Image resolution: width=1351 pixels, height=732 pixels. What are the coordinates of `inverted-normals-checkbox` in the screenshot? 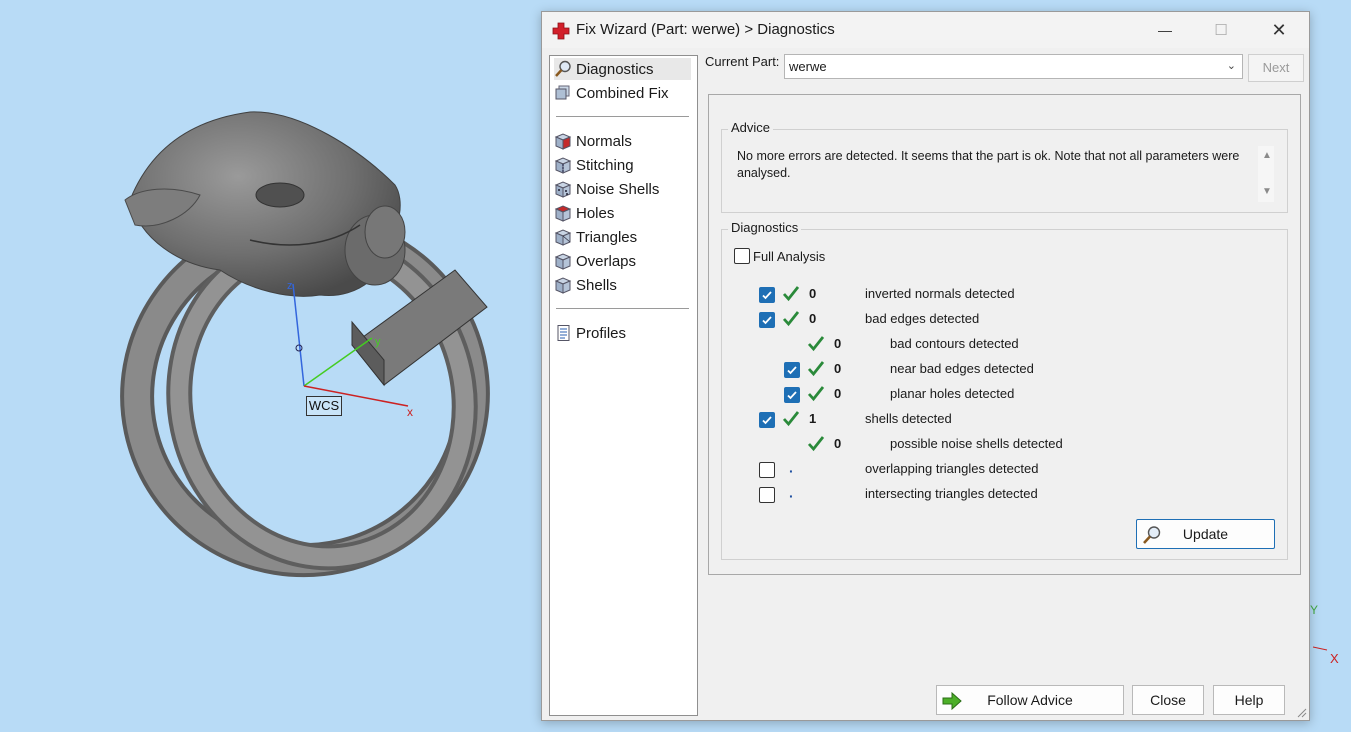 It's located at (767, 295).